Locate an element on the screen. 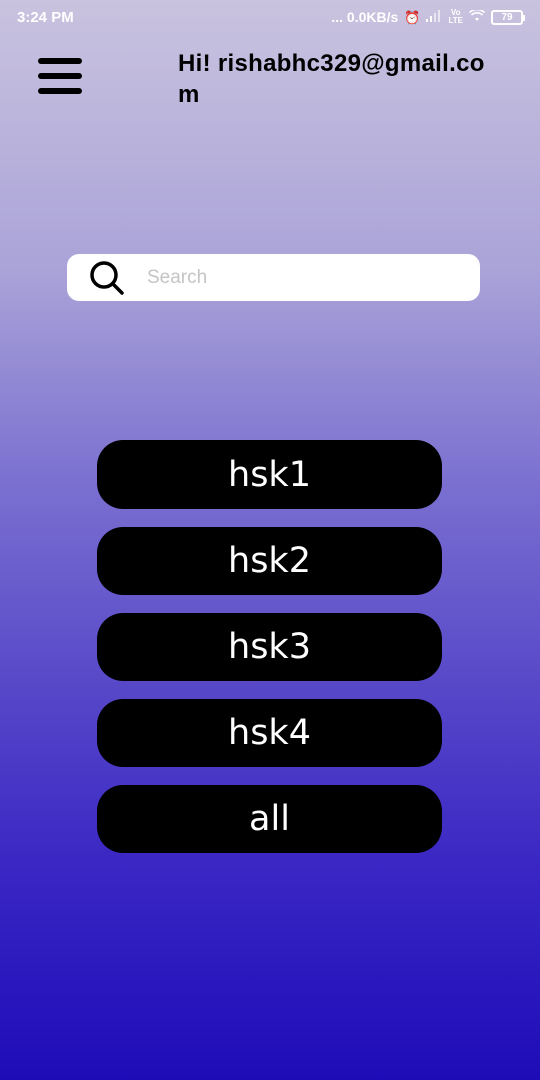 The image size is (540, 1080). search-bar is located at coordinates (273, 277).